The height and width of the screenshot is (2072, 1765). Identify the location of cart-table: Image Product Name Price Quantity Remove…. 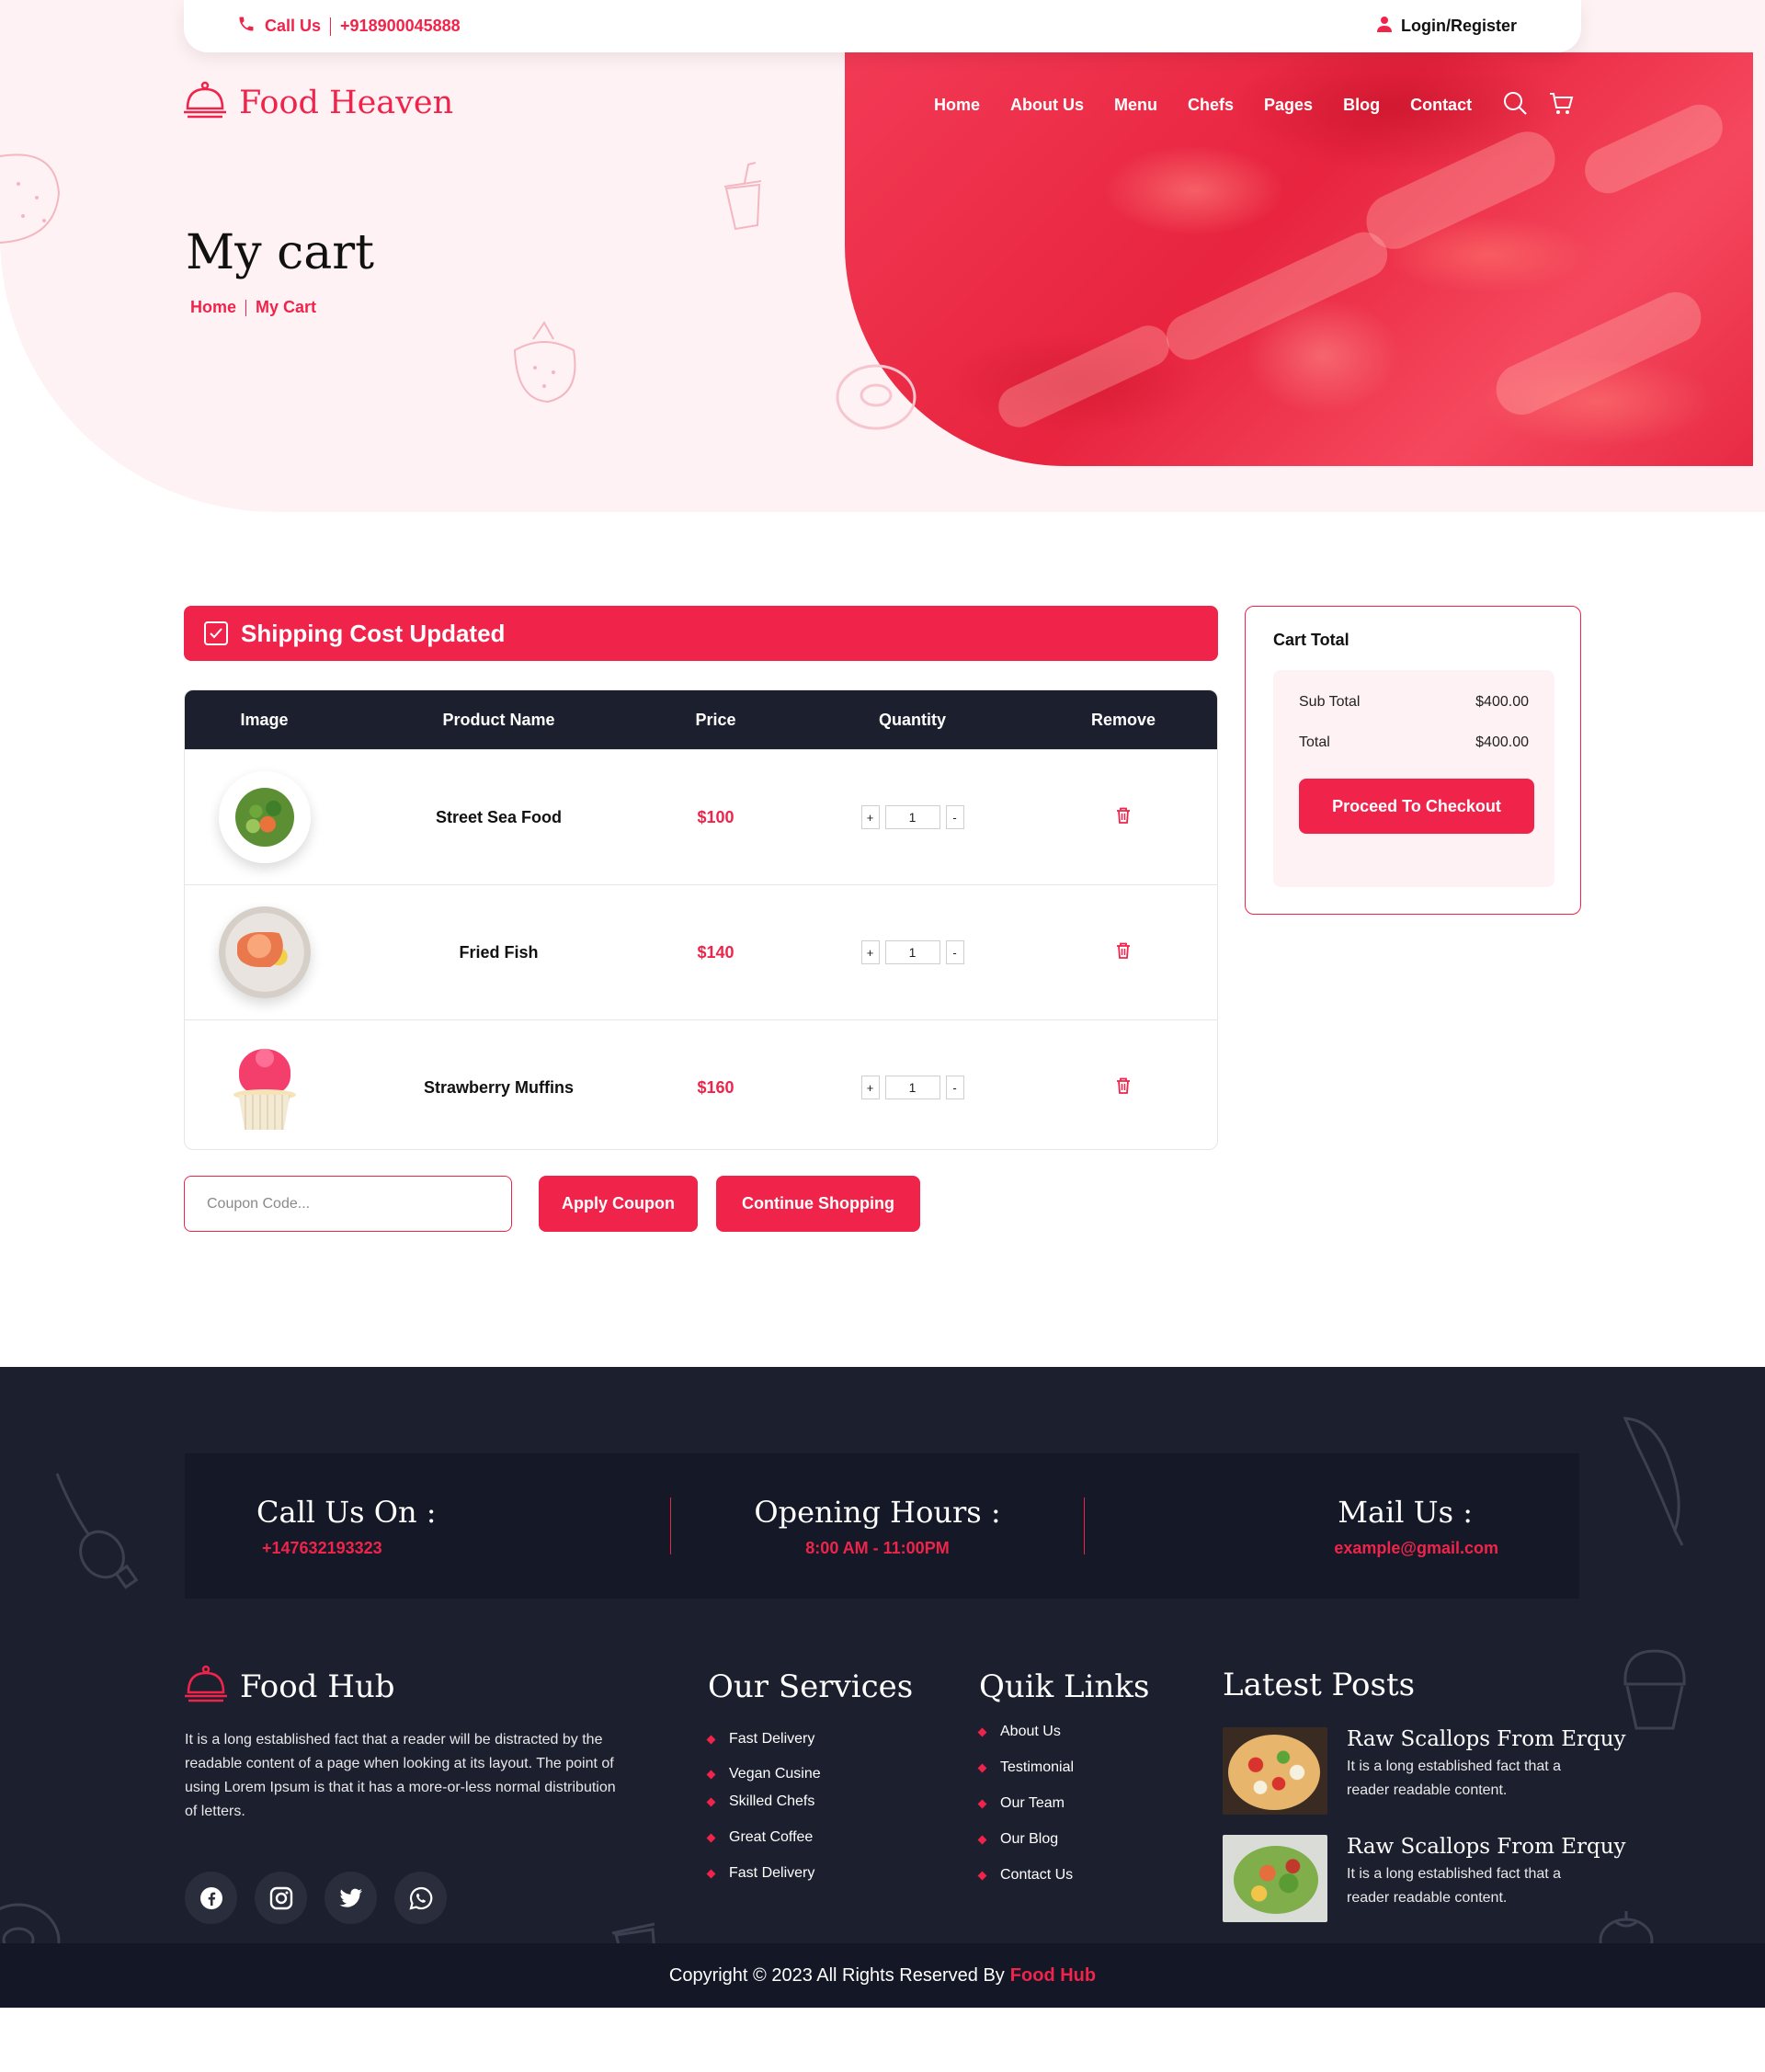
(701, 919).